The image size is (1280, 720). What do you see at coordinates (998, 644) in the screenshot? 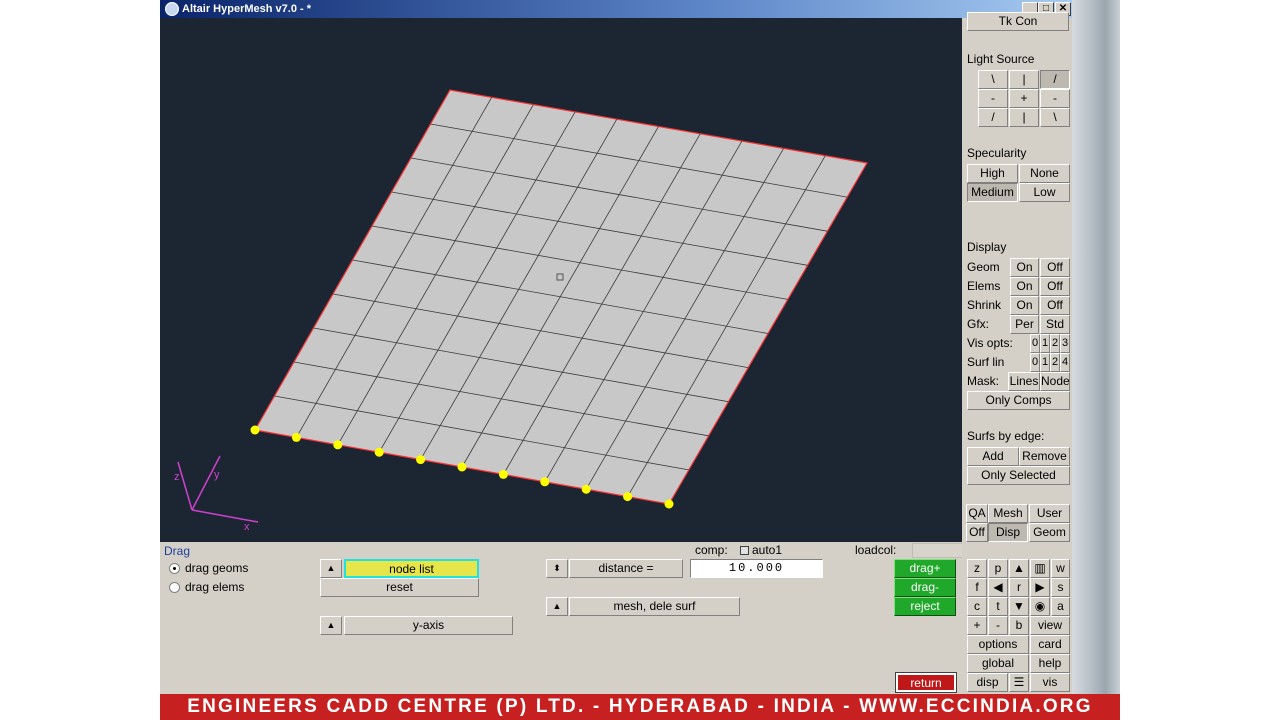
I see `options-button: options` at bounding box center [998, 644].